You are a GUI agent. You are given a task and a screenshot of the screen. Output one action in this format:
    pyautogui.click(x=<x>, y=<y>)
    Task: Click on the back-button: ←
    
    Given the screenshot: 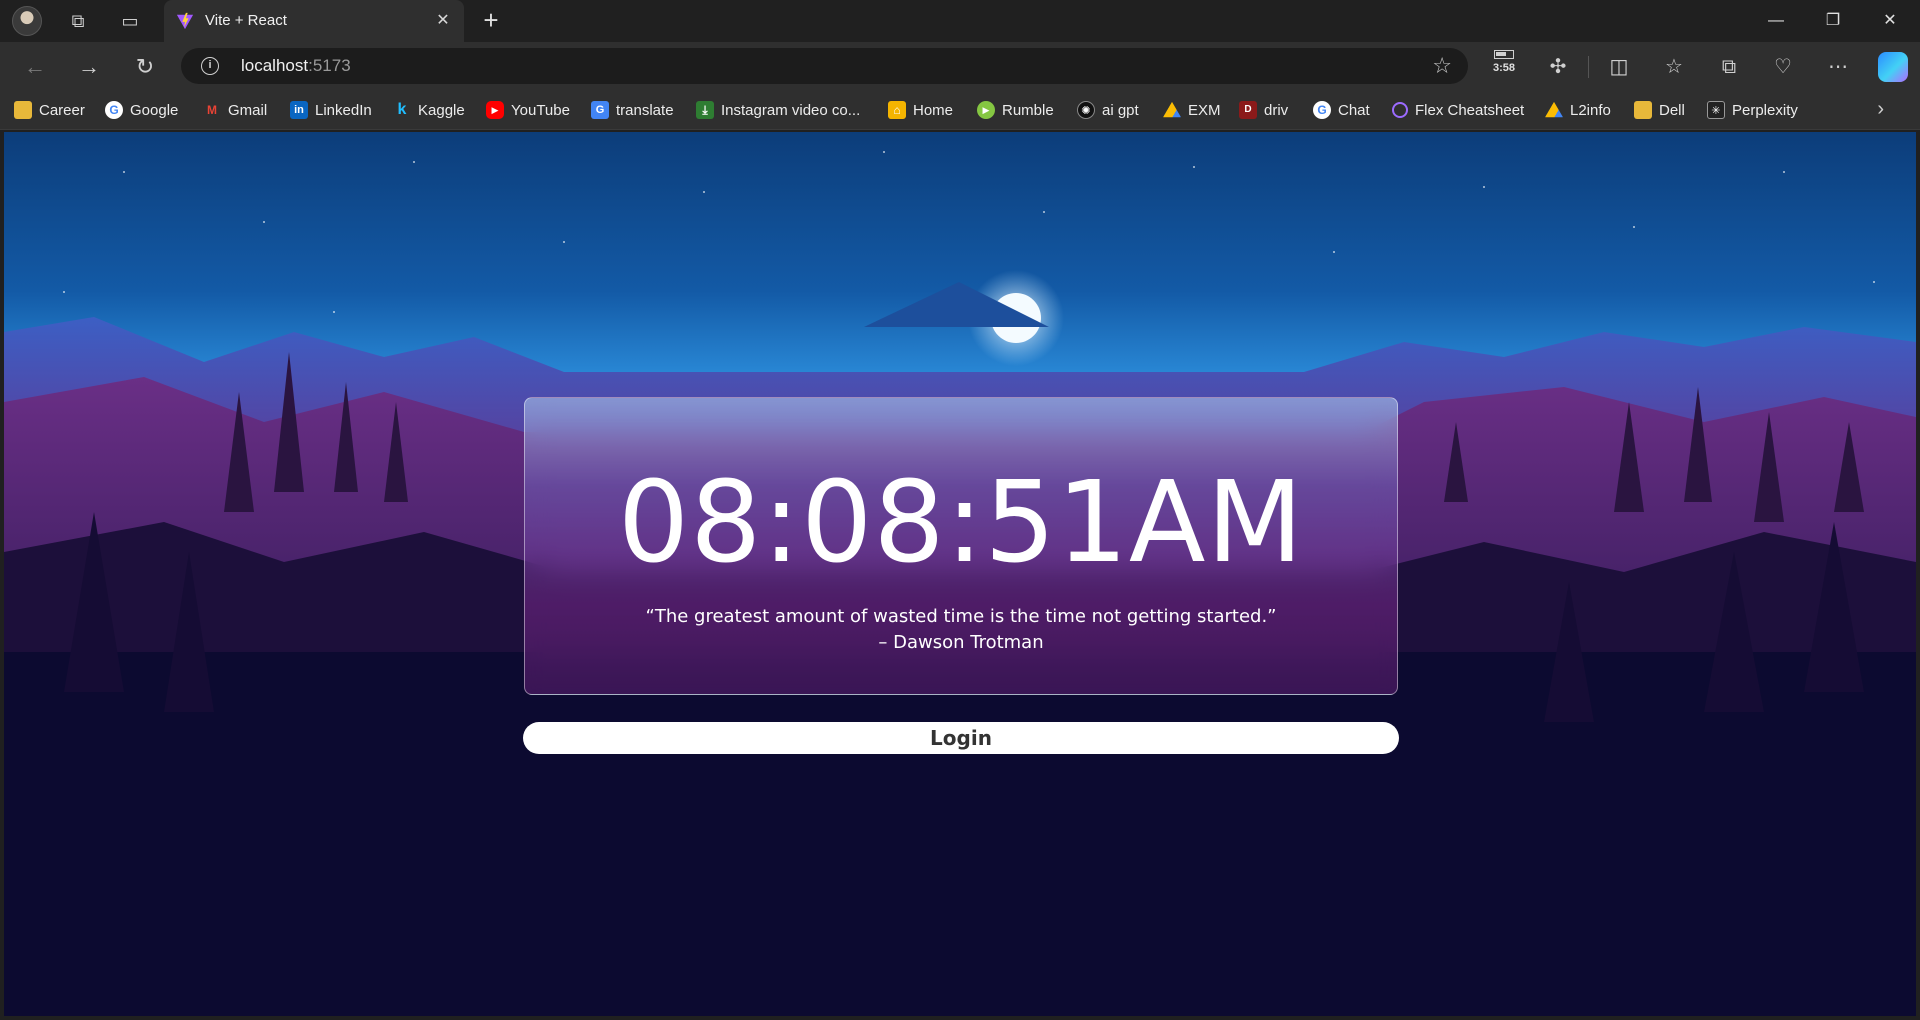 What is the action you would take?
    pyautogui.click(x=35, y=67)
    